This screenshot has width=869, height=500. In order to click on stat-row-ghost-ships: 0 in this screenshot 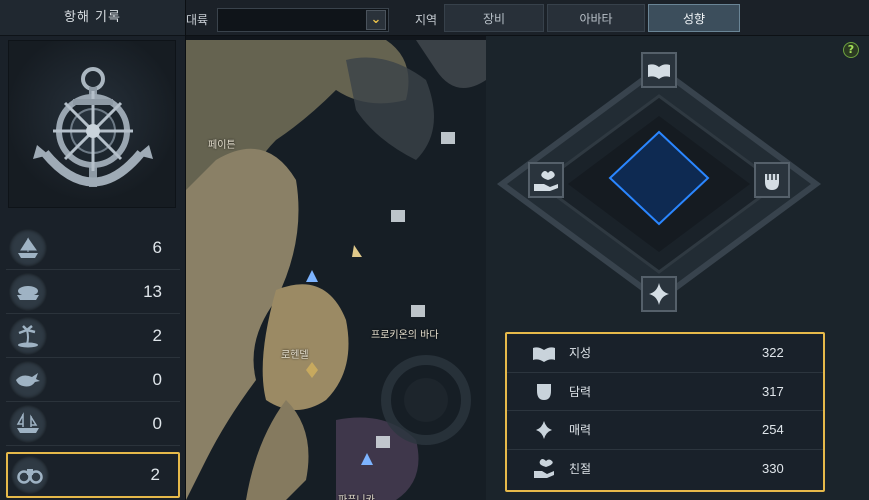, I will do `click(93, 424)`.